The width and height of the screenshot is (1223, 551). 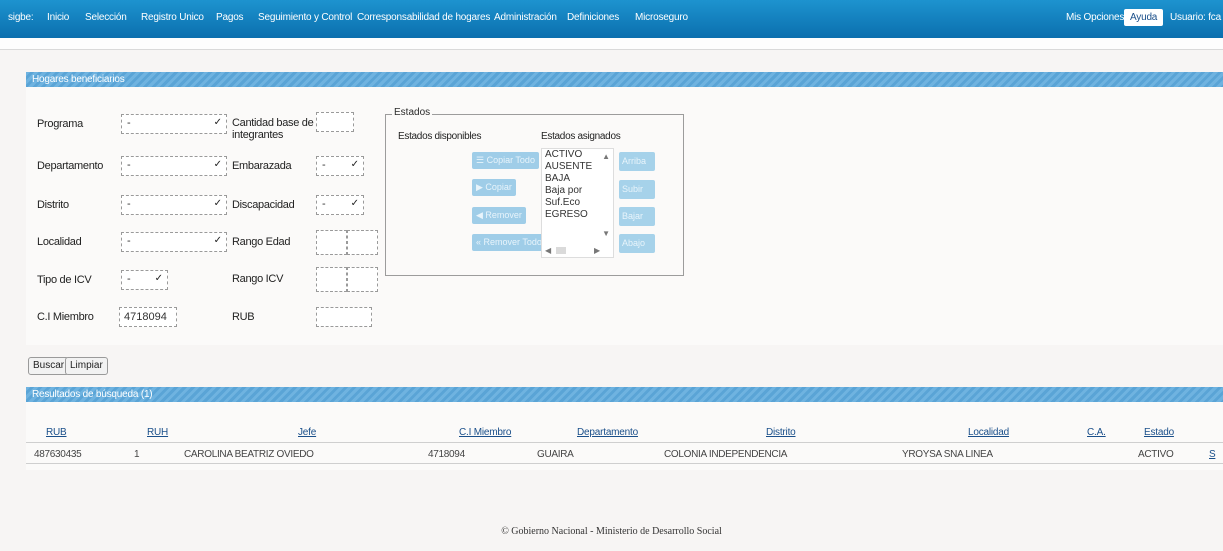 I want to click on rango-icv-min-input, so click(x=331, y=279).